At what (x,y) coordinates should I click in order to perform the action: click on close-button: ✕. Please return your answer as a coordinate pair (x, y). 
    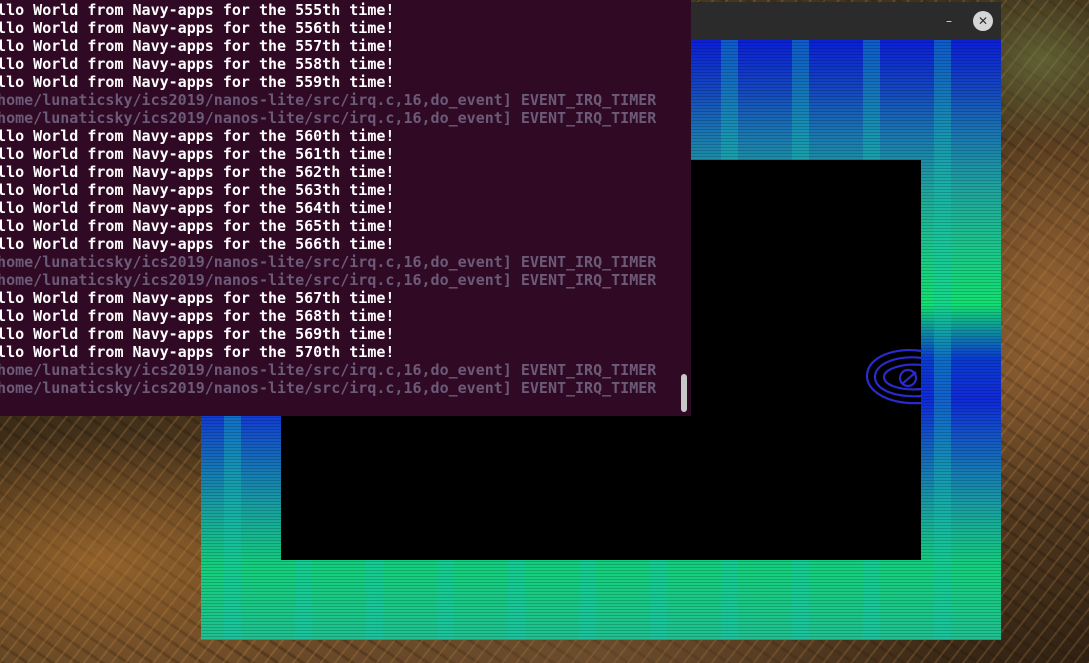
    Looking at the image, I should click on (983, 21).